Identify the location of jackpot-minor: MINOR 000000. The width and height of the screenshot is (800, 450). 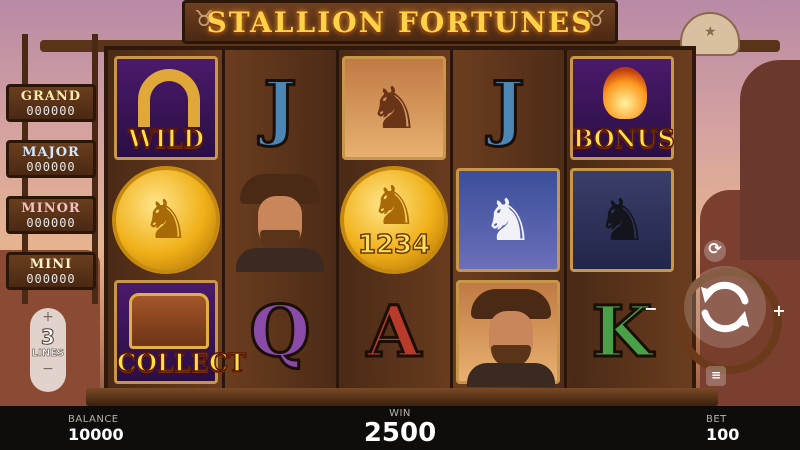
(51, 215).